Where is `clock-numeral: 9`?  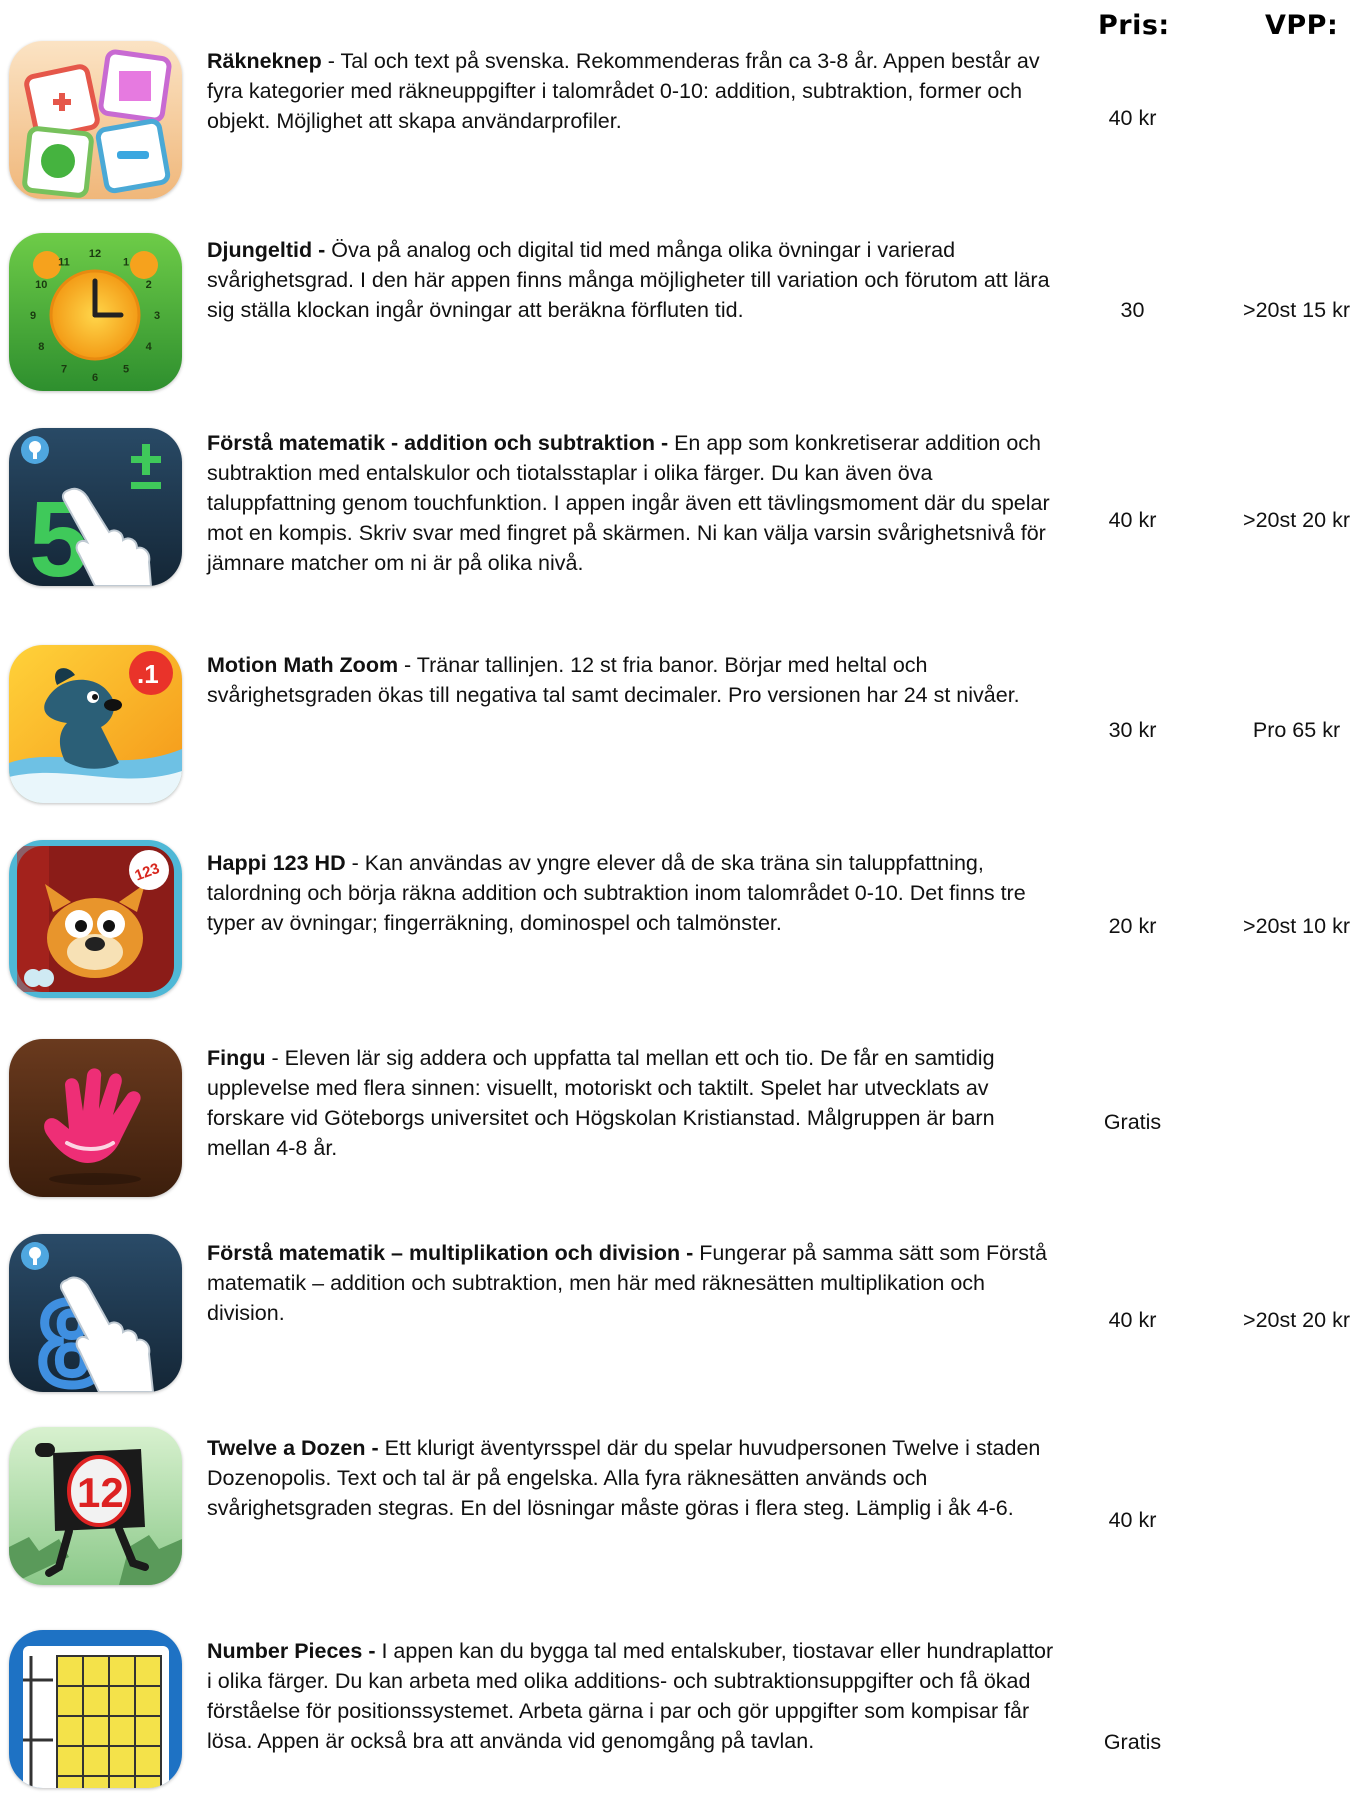 clock-numeral: 9 is located at coordinates (33, 316).